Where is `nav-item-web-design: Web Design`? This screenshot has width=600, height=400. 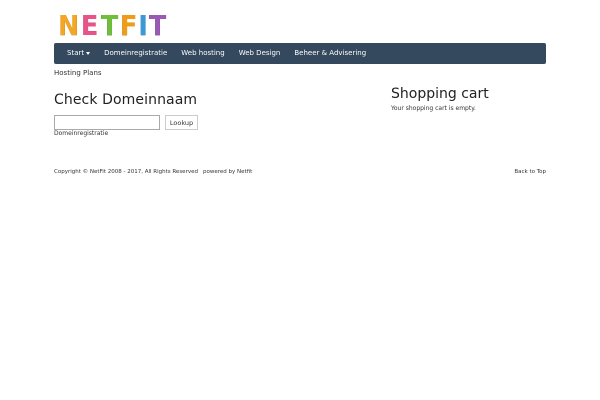 nav-item-web-design: Web Design is located at coordinates (260, 53).